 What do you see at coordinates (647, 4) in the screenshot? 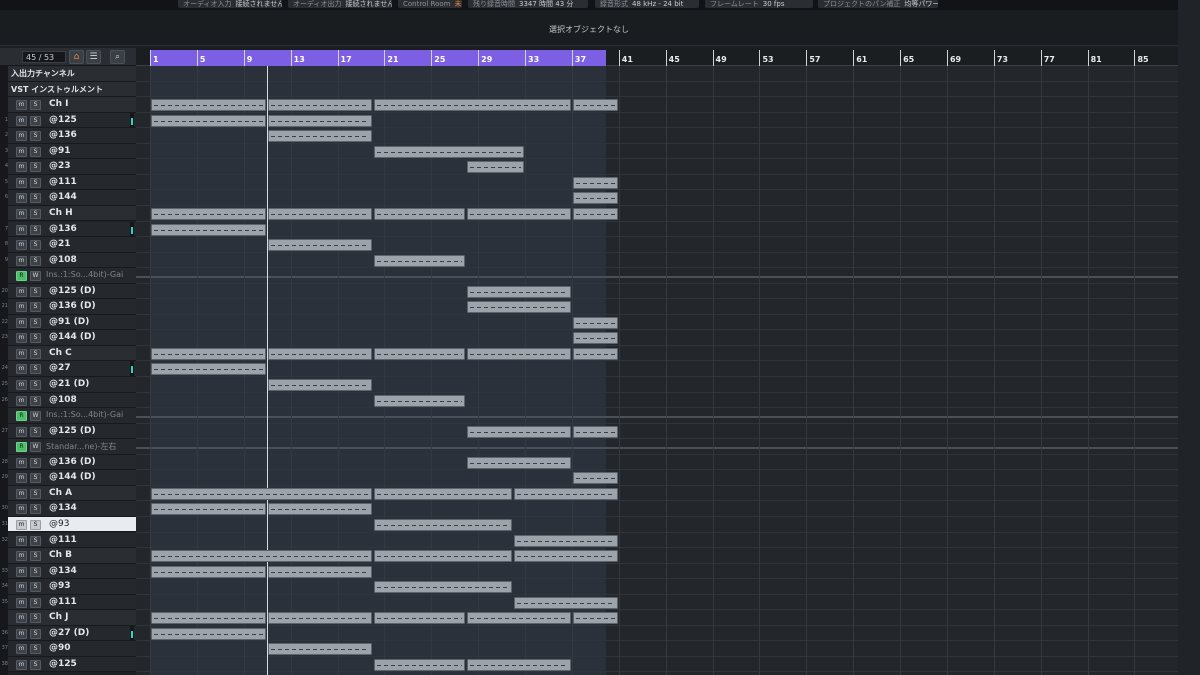
I see `status-item: 録音形式 48 kHz - 24 bit` at bounding box center [647, 4].